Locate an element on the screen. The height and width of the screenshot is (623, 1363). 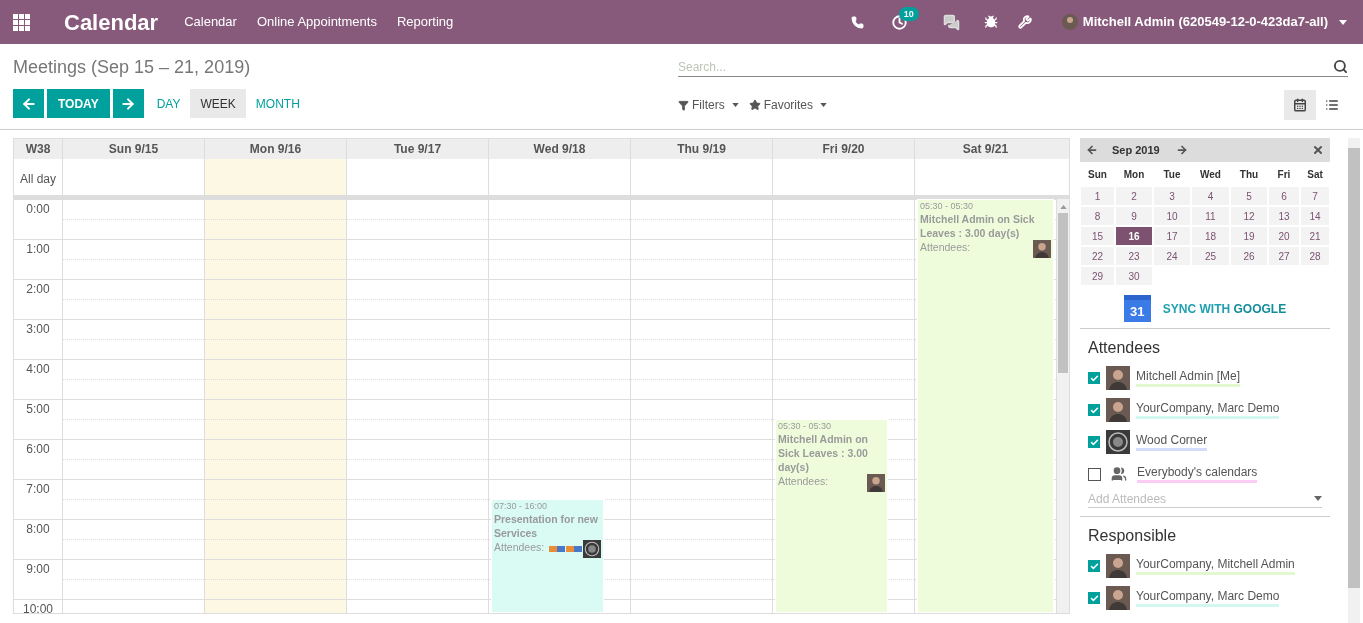
all-day-cell is located at coordinates (275, 177).